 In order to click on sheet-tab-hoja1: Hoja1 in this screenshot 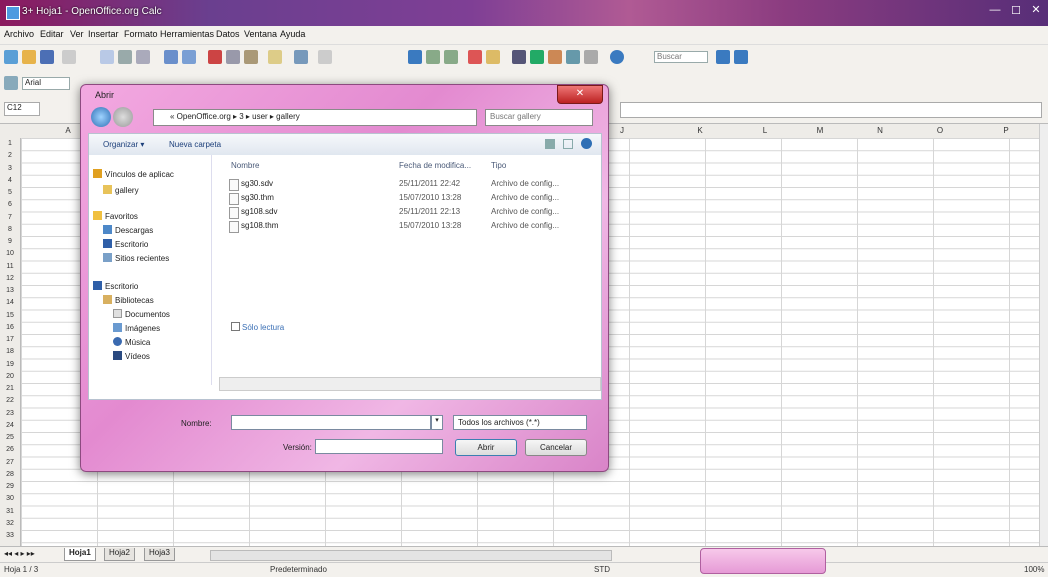, I will do `click(80, 554)`.